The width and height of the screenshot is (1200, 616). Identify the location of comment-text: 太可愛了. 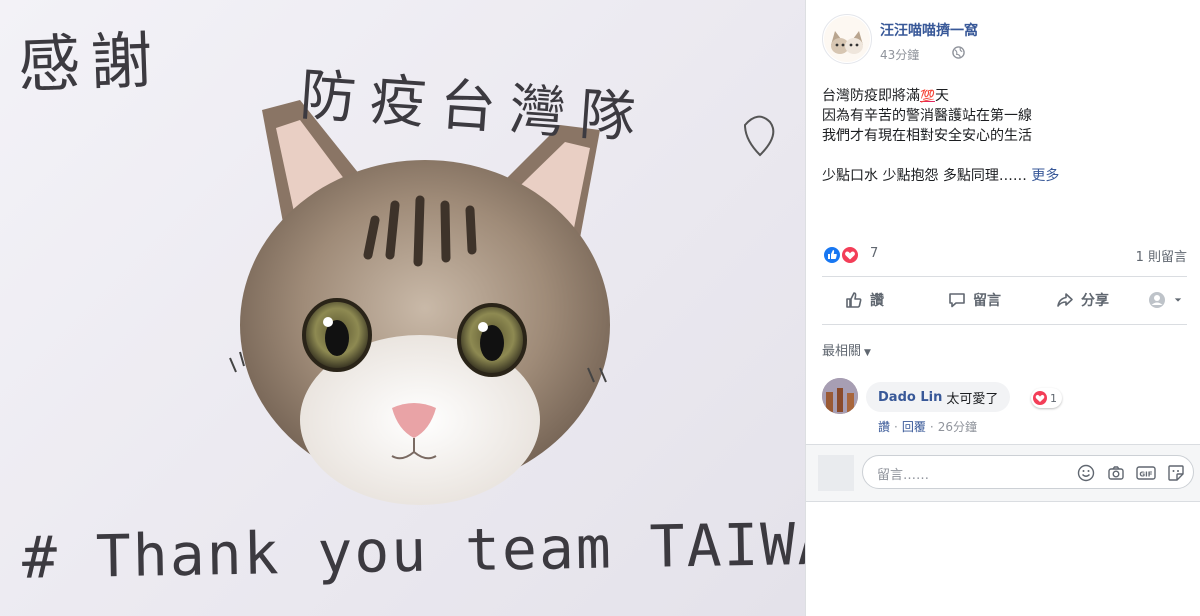
(972, 399).